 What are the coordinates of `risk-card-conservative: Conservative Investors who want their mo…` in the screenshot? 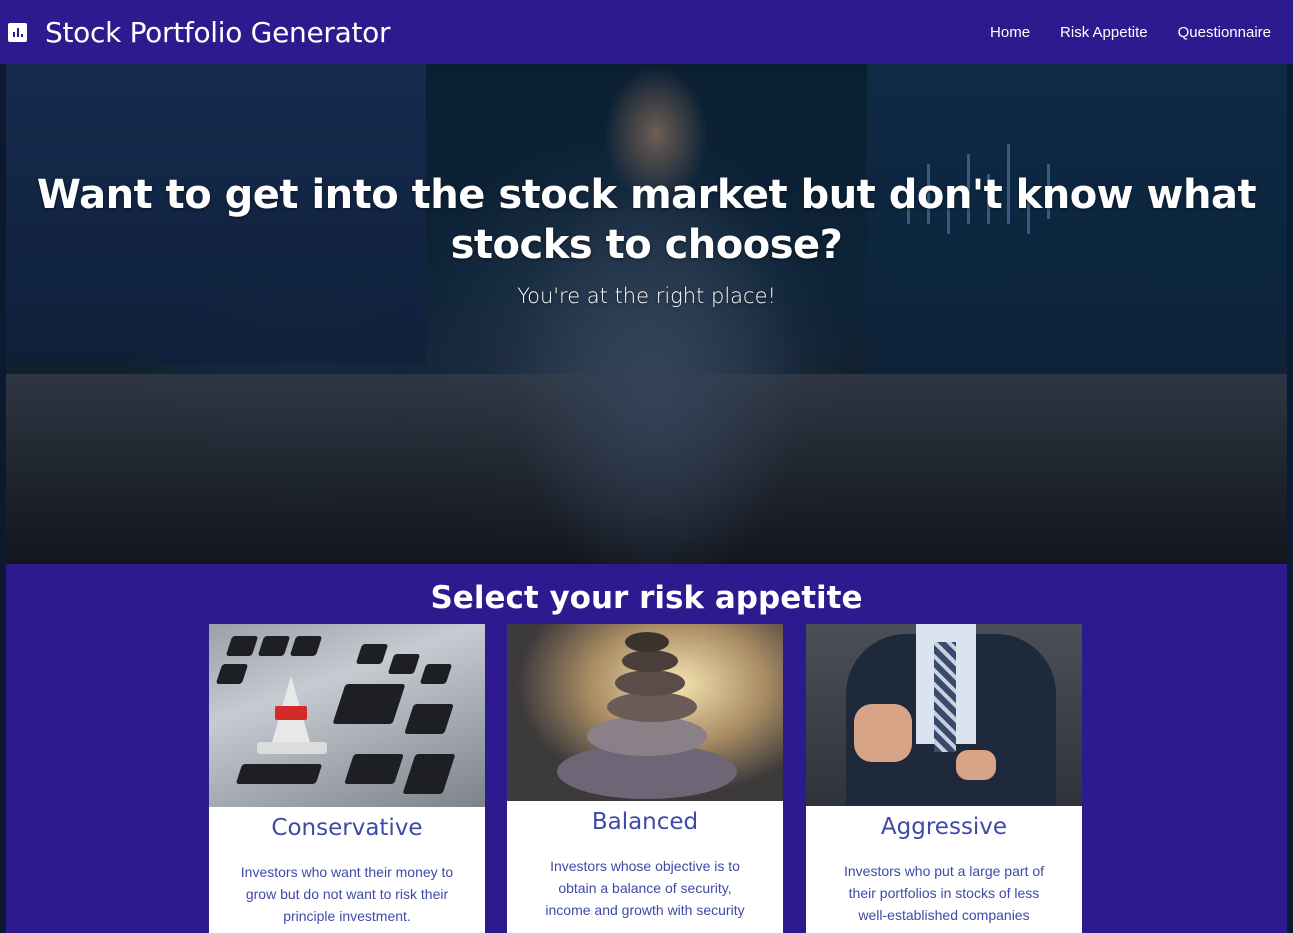 It's located at (347, 778).